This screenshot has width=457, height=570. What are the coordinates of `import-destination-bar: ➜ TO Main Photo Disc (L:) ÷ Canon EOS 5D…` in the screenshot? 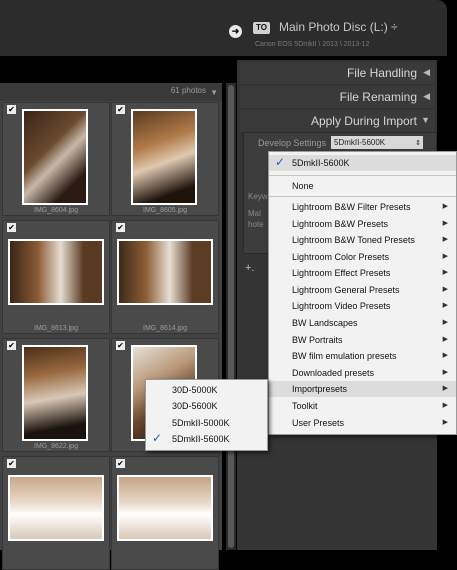 It's located at (223, 28).